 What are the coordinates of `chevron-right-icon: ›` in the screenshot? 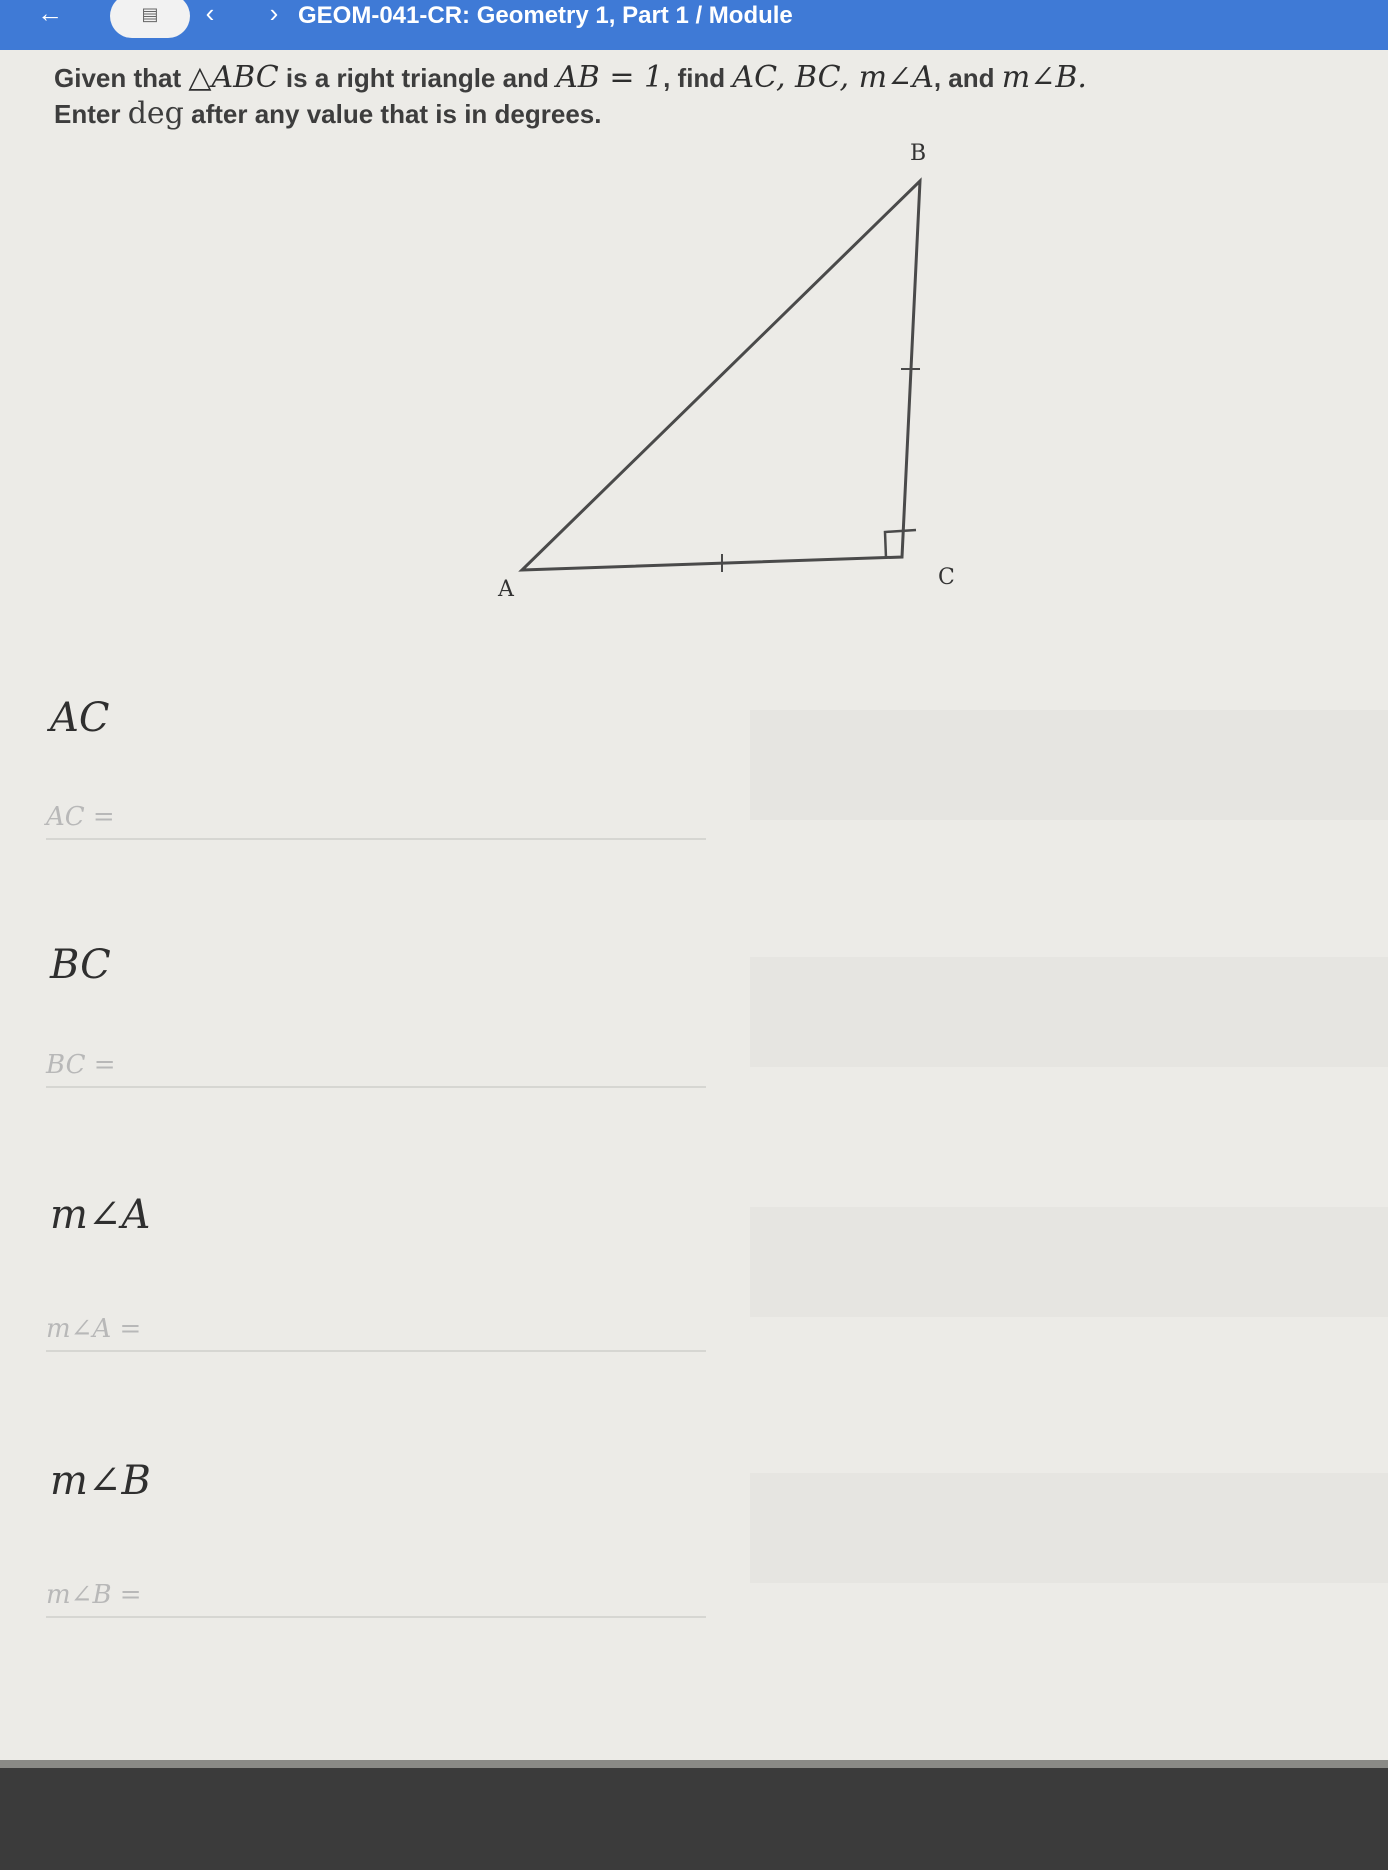 It's located at (274, 16).